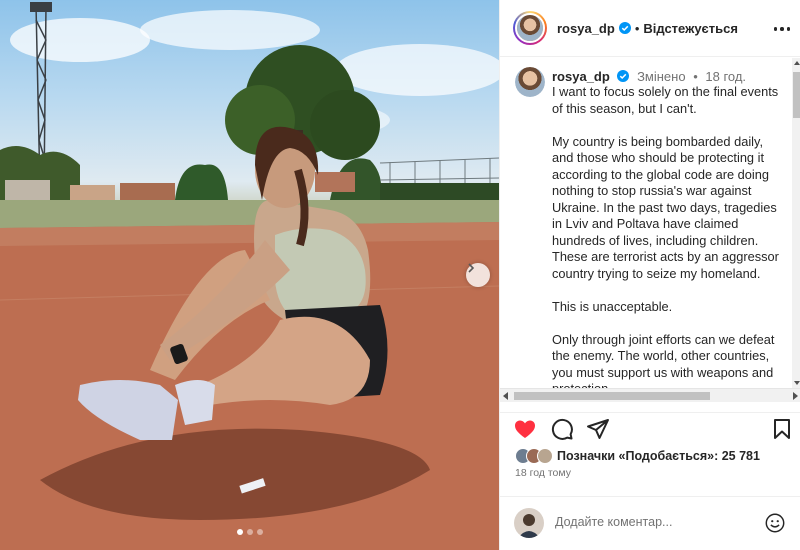  What do you see at coordinates (562, 429) in the screenshot?
I see `comment-icon` at bounding box center [562, 429].